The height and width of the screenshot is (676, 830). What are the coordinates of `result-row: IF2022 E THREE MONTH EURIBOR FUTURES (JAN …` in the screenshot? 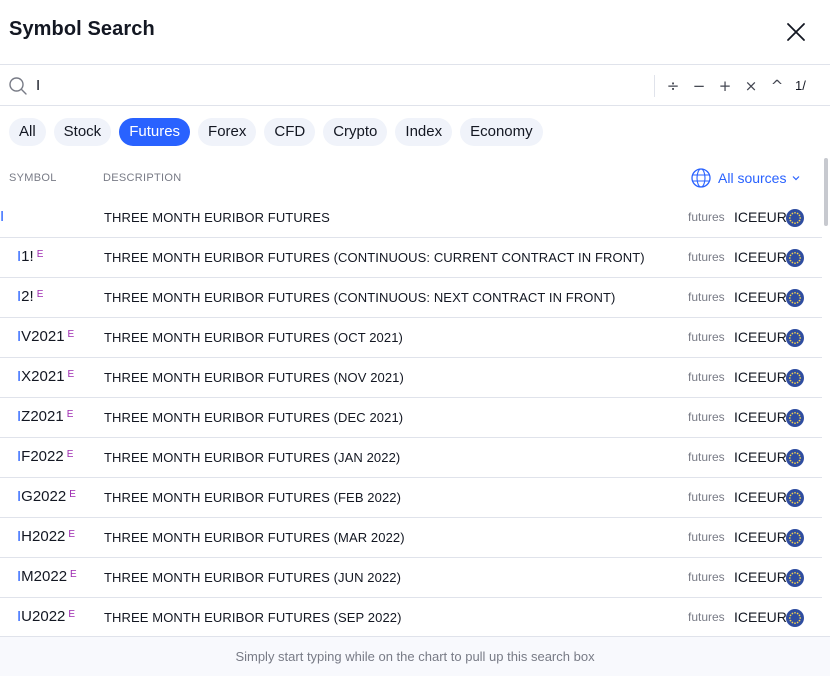 It's located at (411, 458).